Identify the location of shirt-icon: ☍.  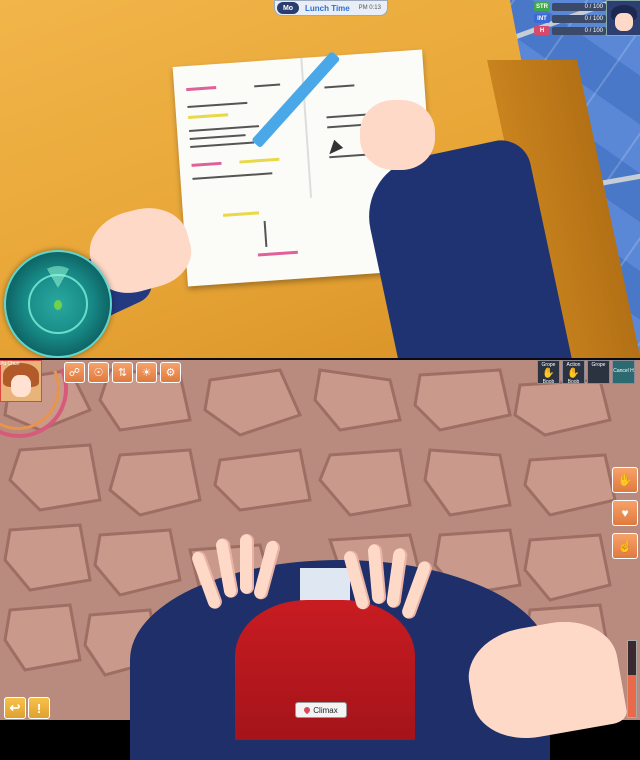
(74, 372).